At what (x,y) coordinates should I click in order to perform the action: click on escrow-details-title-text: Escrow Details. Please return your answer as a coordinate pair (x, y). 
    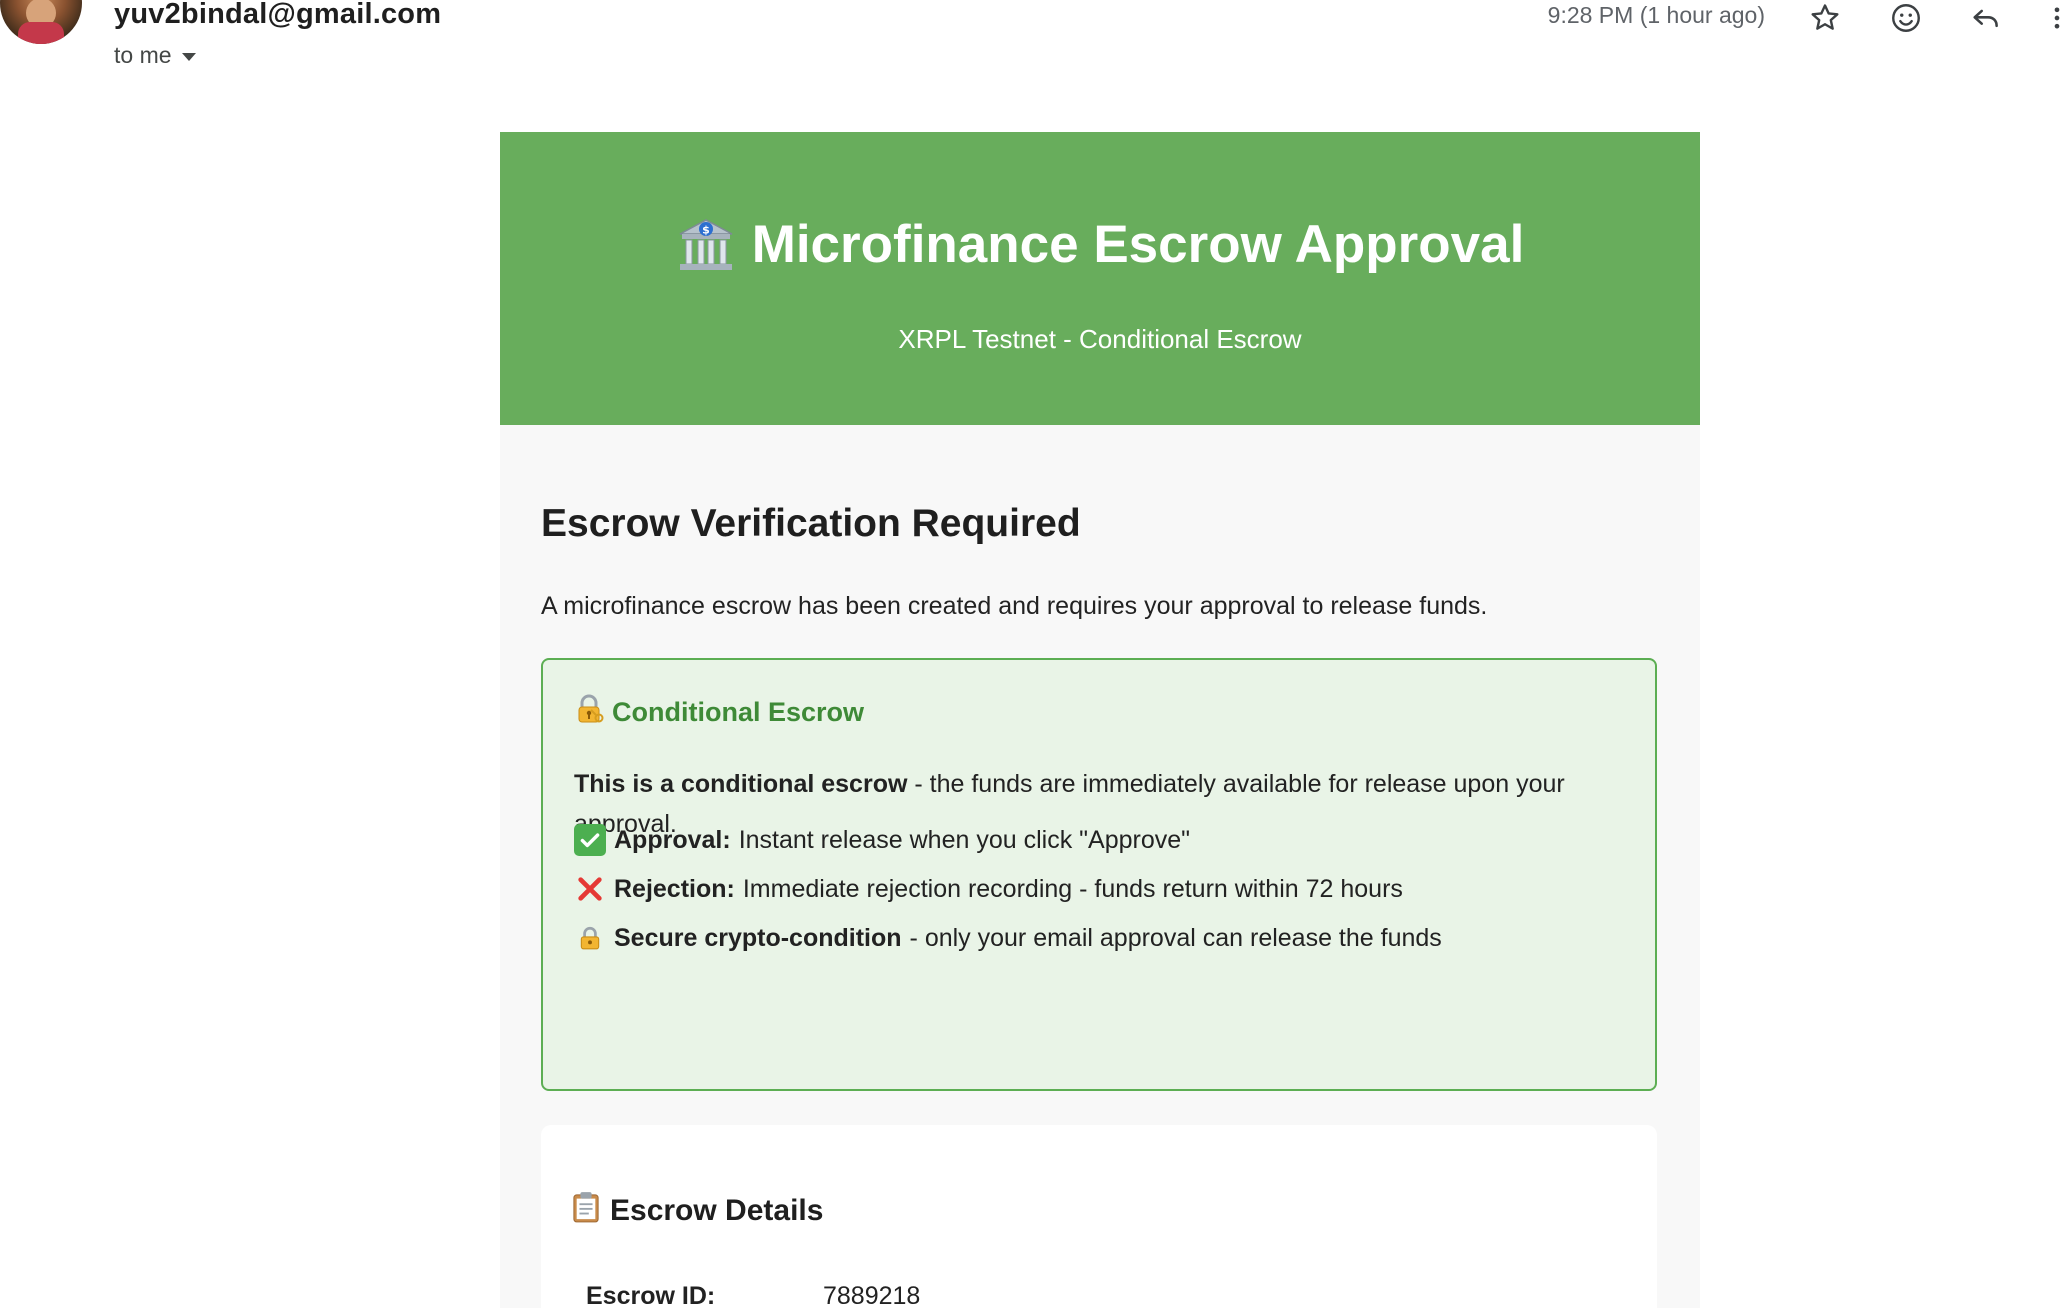
    Looking at the image, I should click on (717, 1210).